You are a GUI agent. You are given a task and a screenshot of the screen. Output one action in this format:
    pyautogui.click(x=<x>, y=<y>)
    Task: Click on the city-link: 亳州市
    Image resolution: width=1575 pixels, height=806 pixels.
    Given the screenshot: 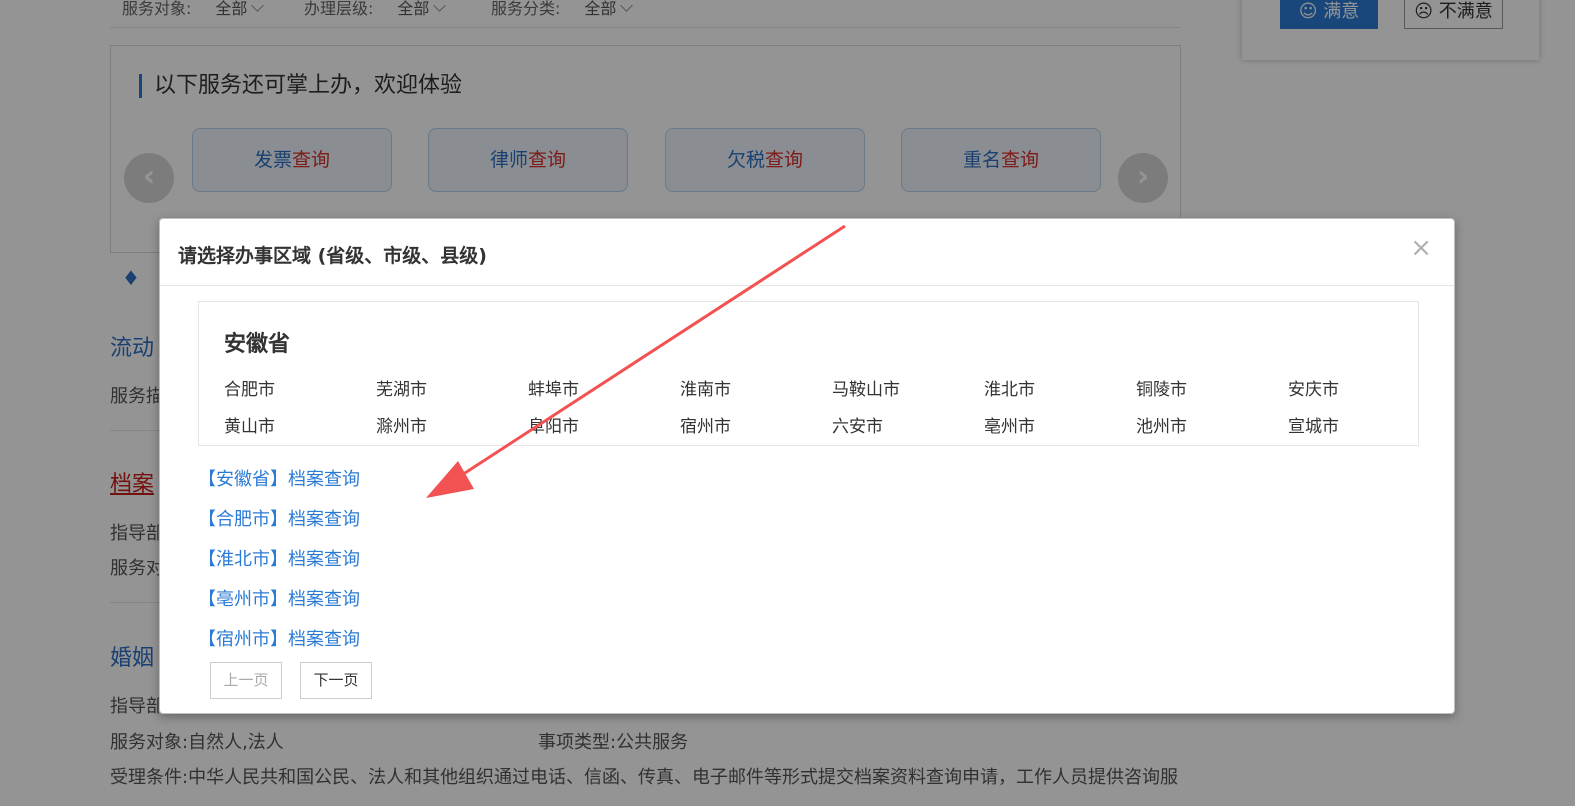 What is the action you would take?
    pyautogui.click(x=1009, y=424)
    